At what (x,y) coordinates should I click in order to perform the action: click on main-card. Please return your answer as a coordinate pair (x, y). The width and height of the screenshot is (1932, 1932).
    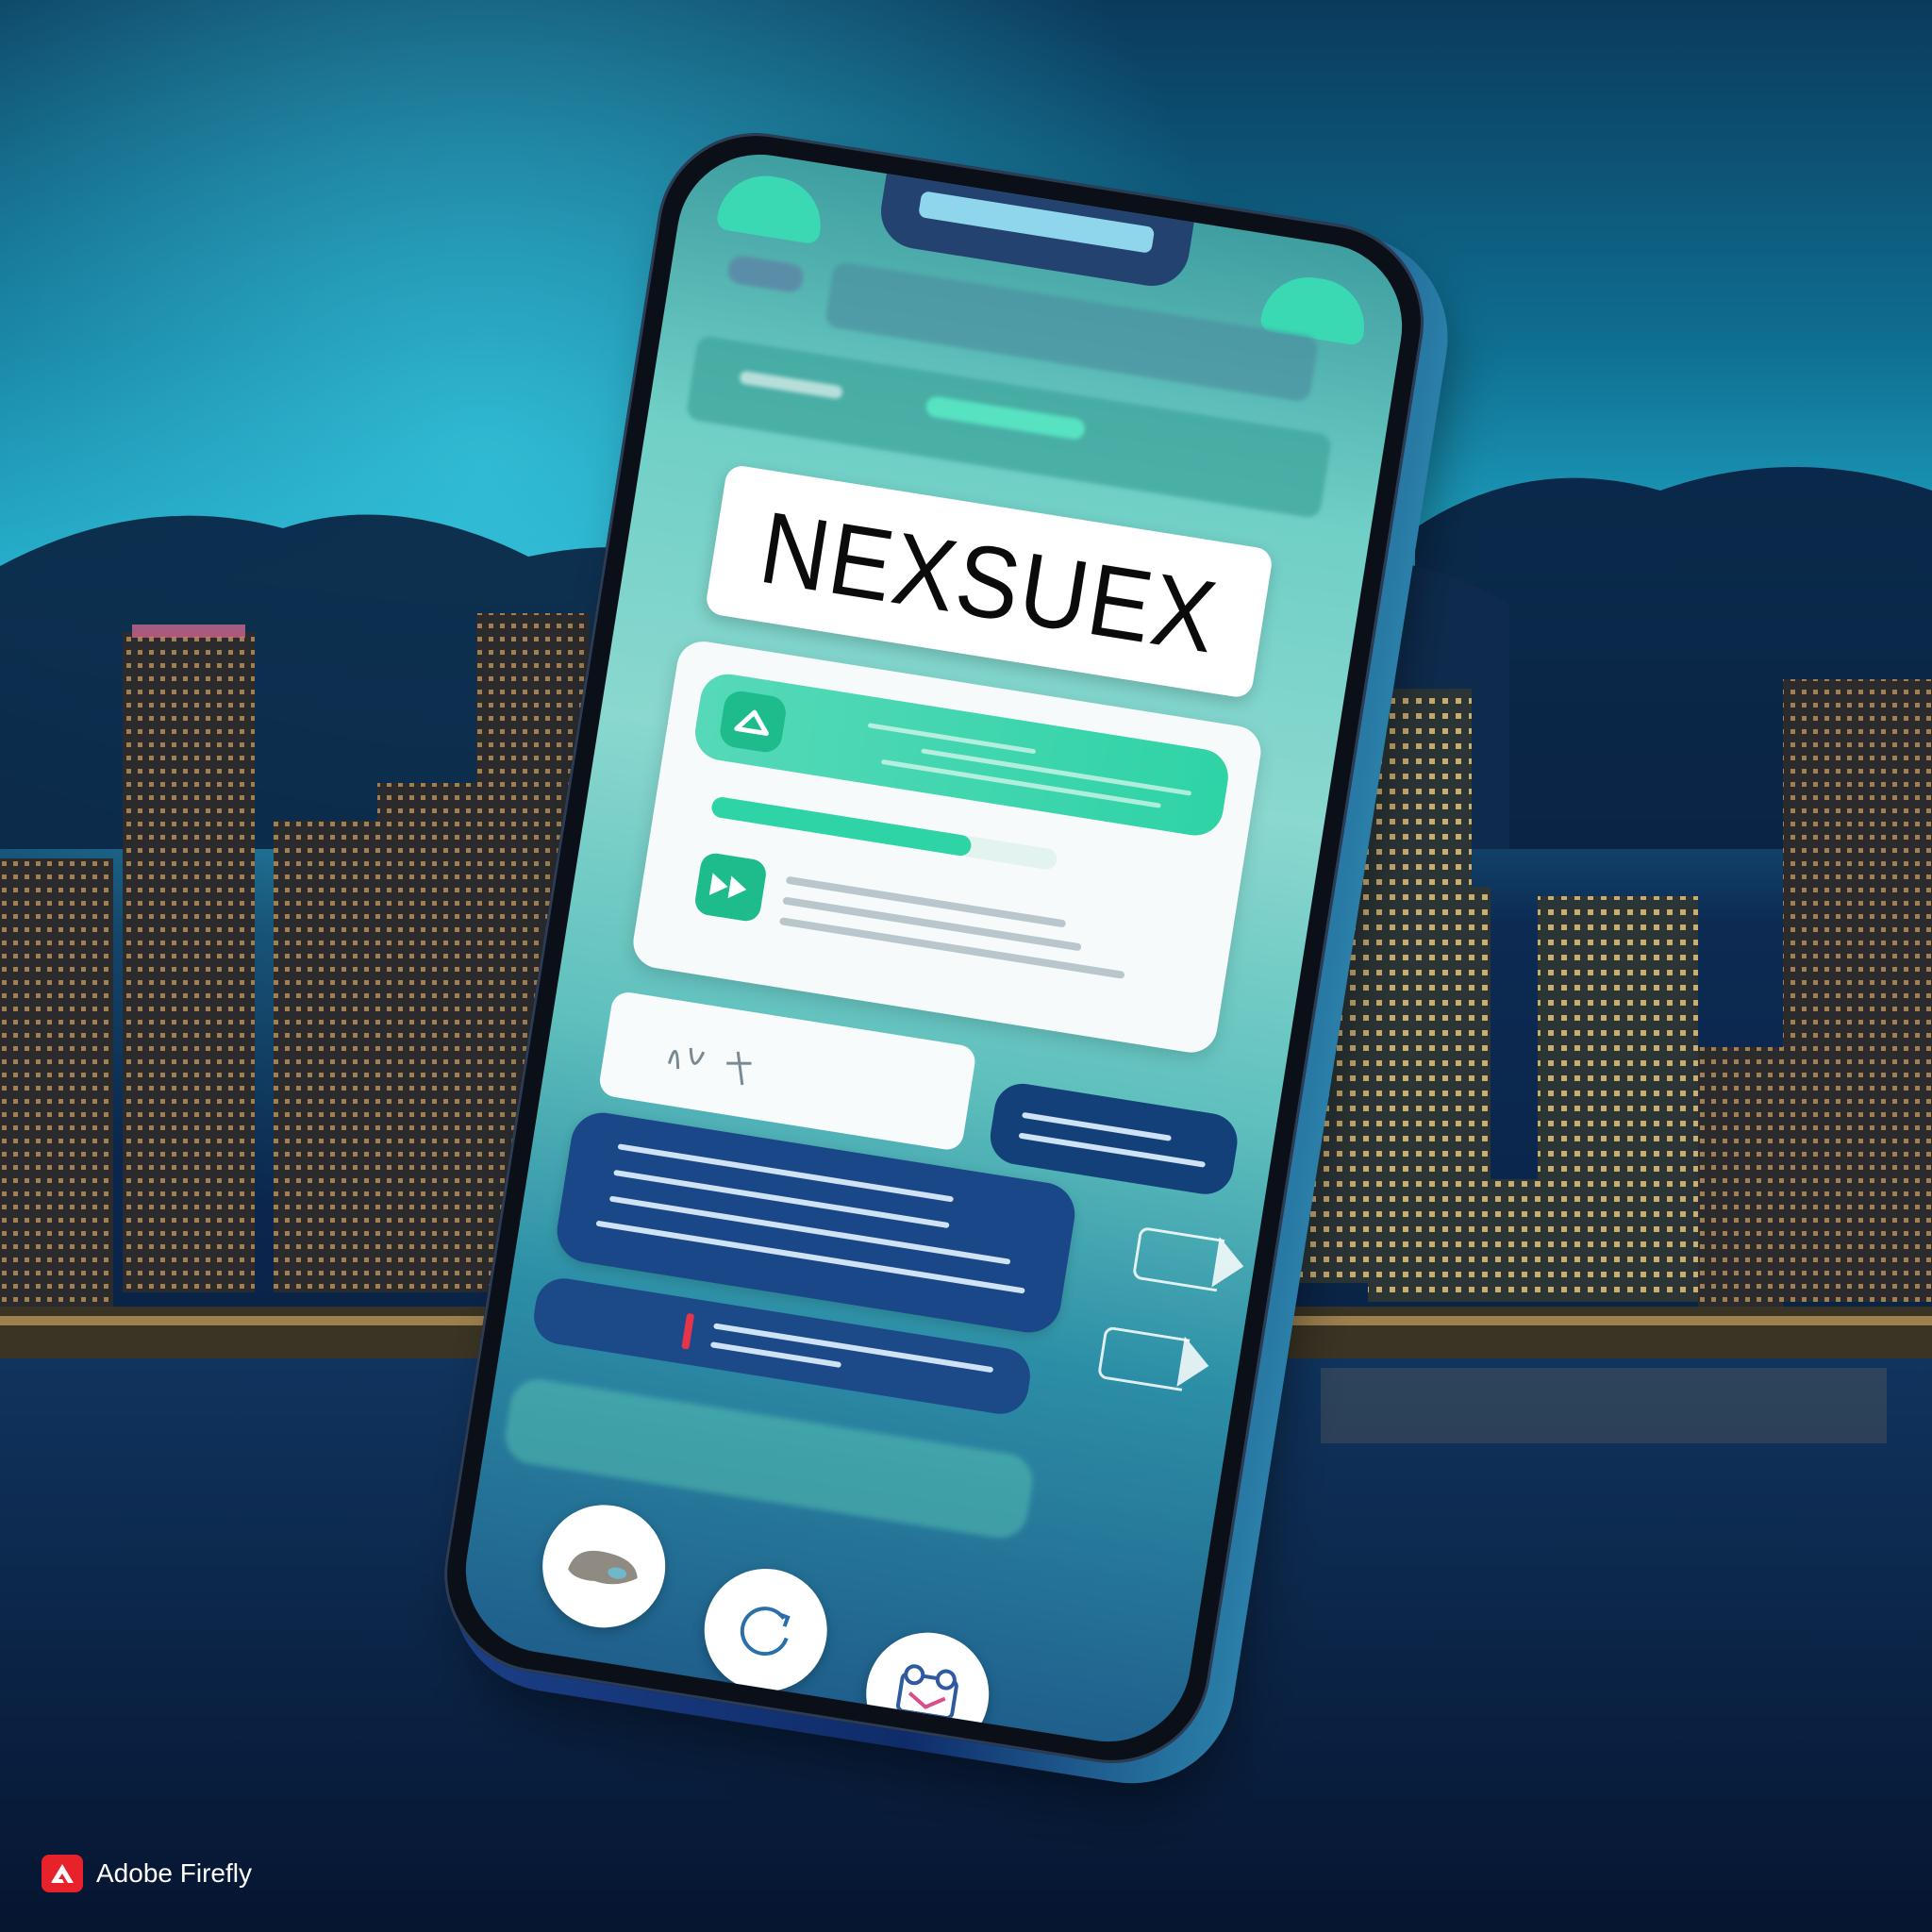
    Looking at the image, I should click on (947, 848).